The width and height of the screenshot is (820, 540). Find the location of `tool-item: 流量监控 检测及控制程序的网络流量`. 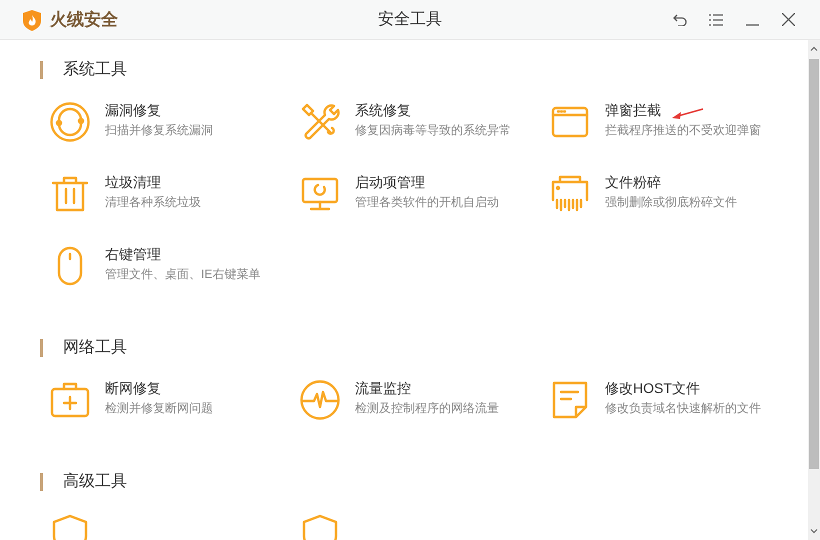

tool-item: 流量监控 检测及控制程序的网络流量 is located at coordinates (425, 416).